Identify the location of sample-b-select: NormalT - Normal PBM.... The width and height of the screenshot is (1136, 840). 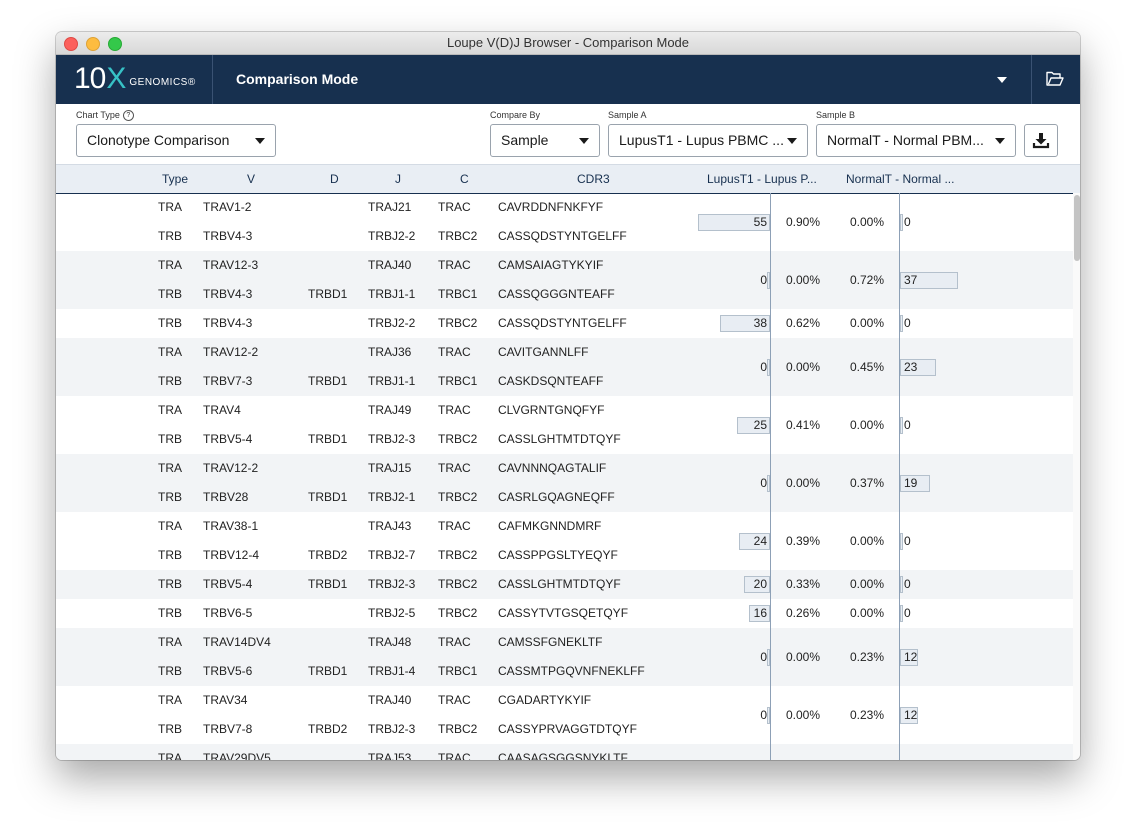
(916, 140).